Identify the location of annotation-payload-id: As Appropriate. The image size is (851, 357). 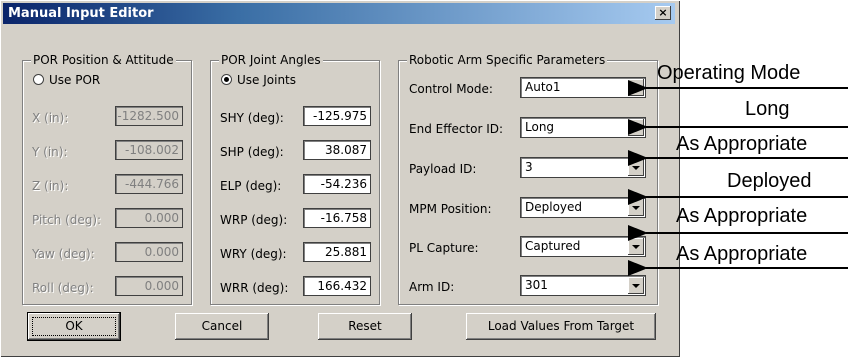
(742, 144).